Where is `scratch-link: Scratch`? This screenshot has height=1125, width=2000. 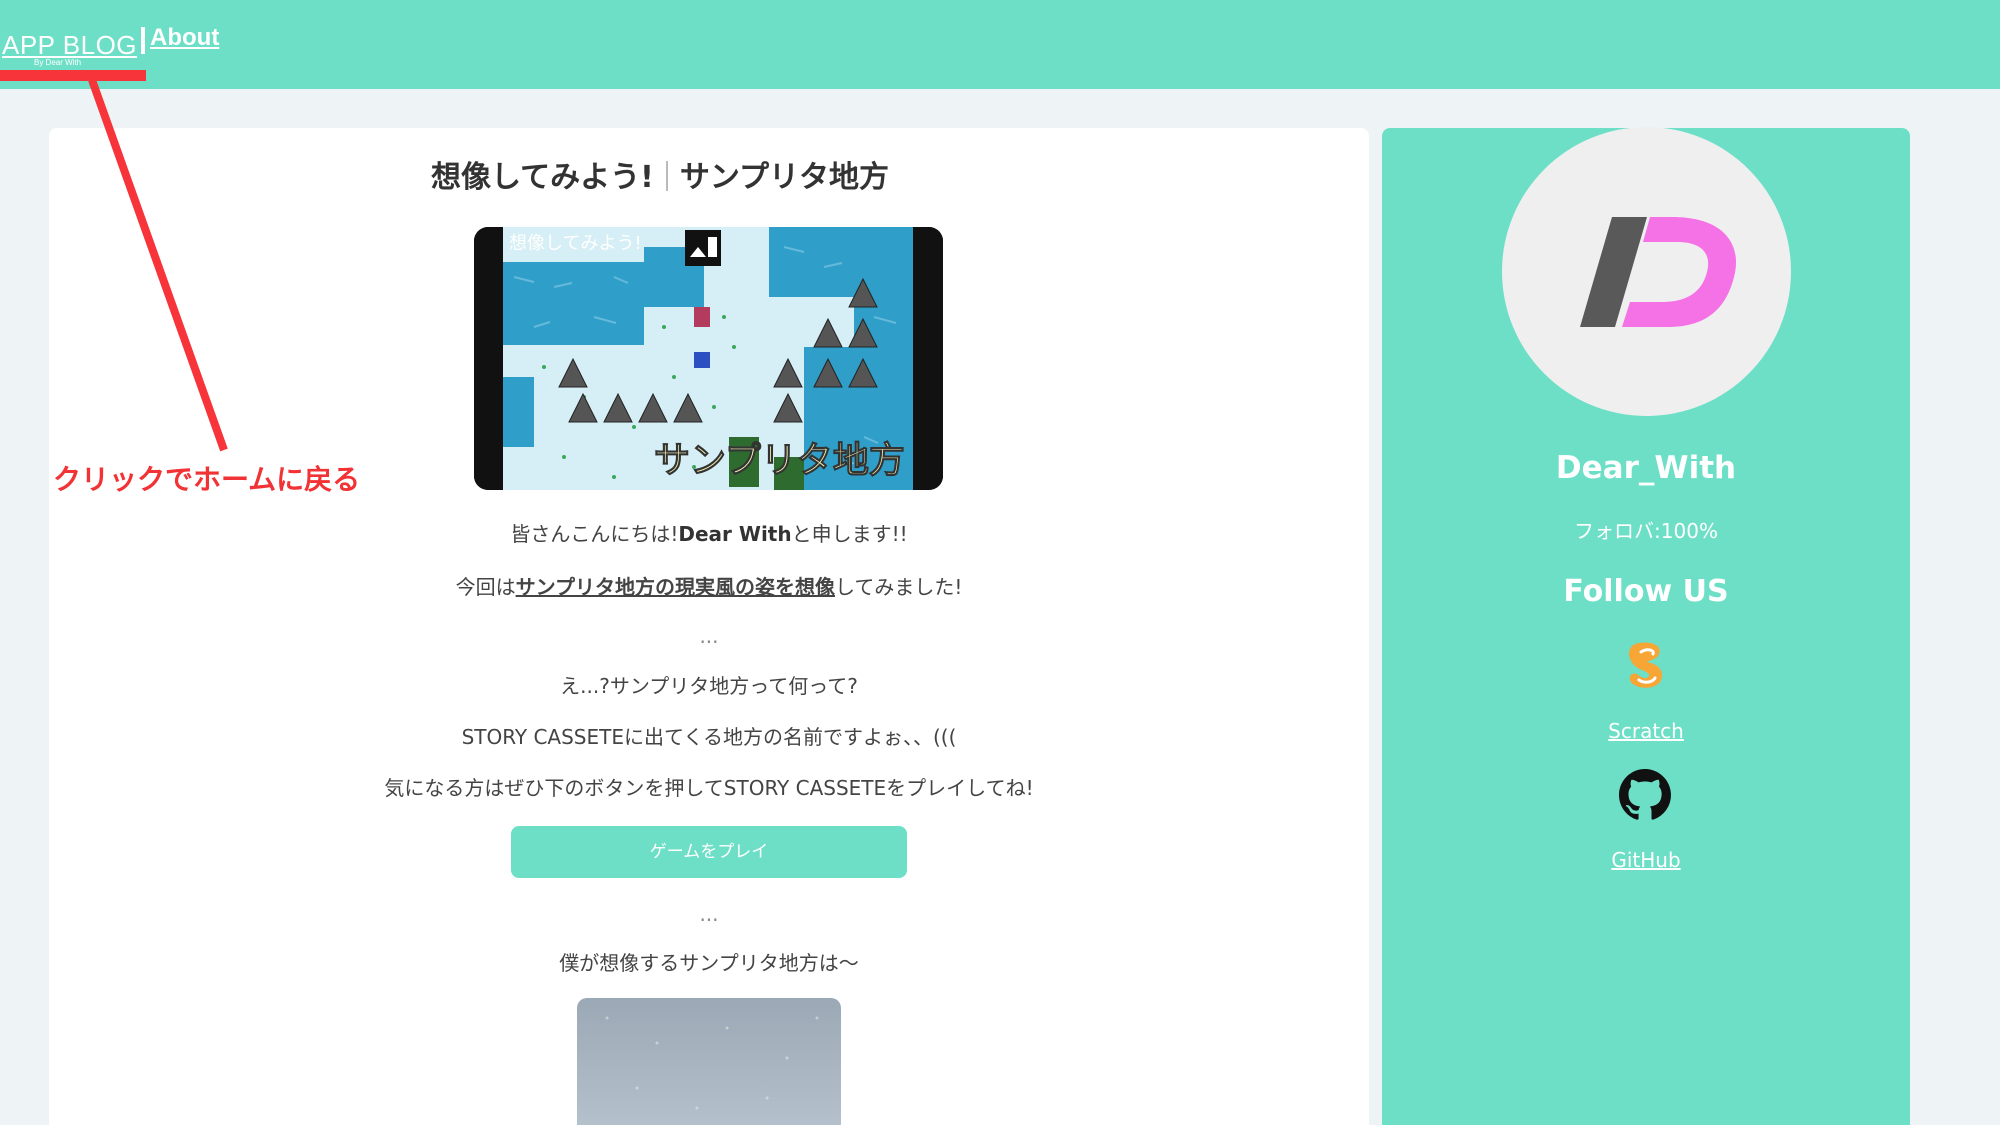 scratch-link: Scratch is located at coordinates (1646, 731).